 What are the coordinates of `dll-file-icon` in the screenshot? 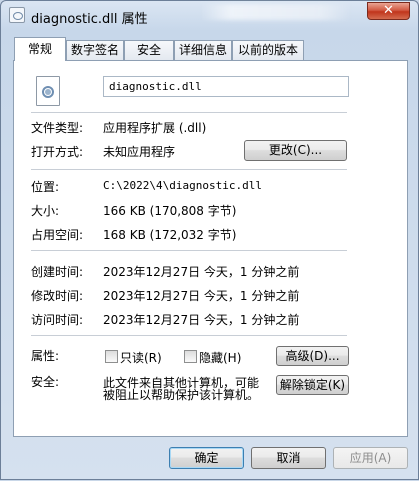 It's located at (17, 15).